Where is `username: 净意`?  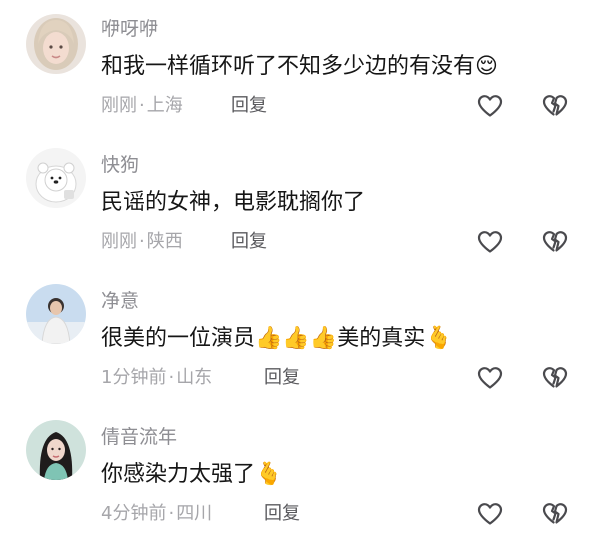 username: 净意 is located at coordinates (120, 301).